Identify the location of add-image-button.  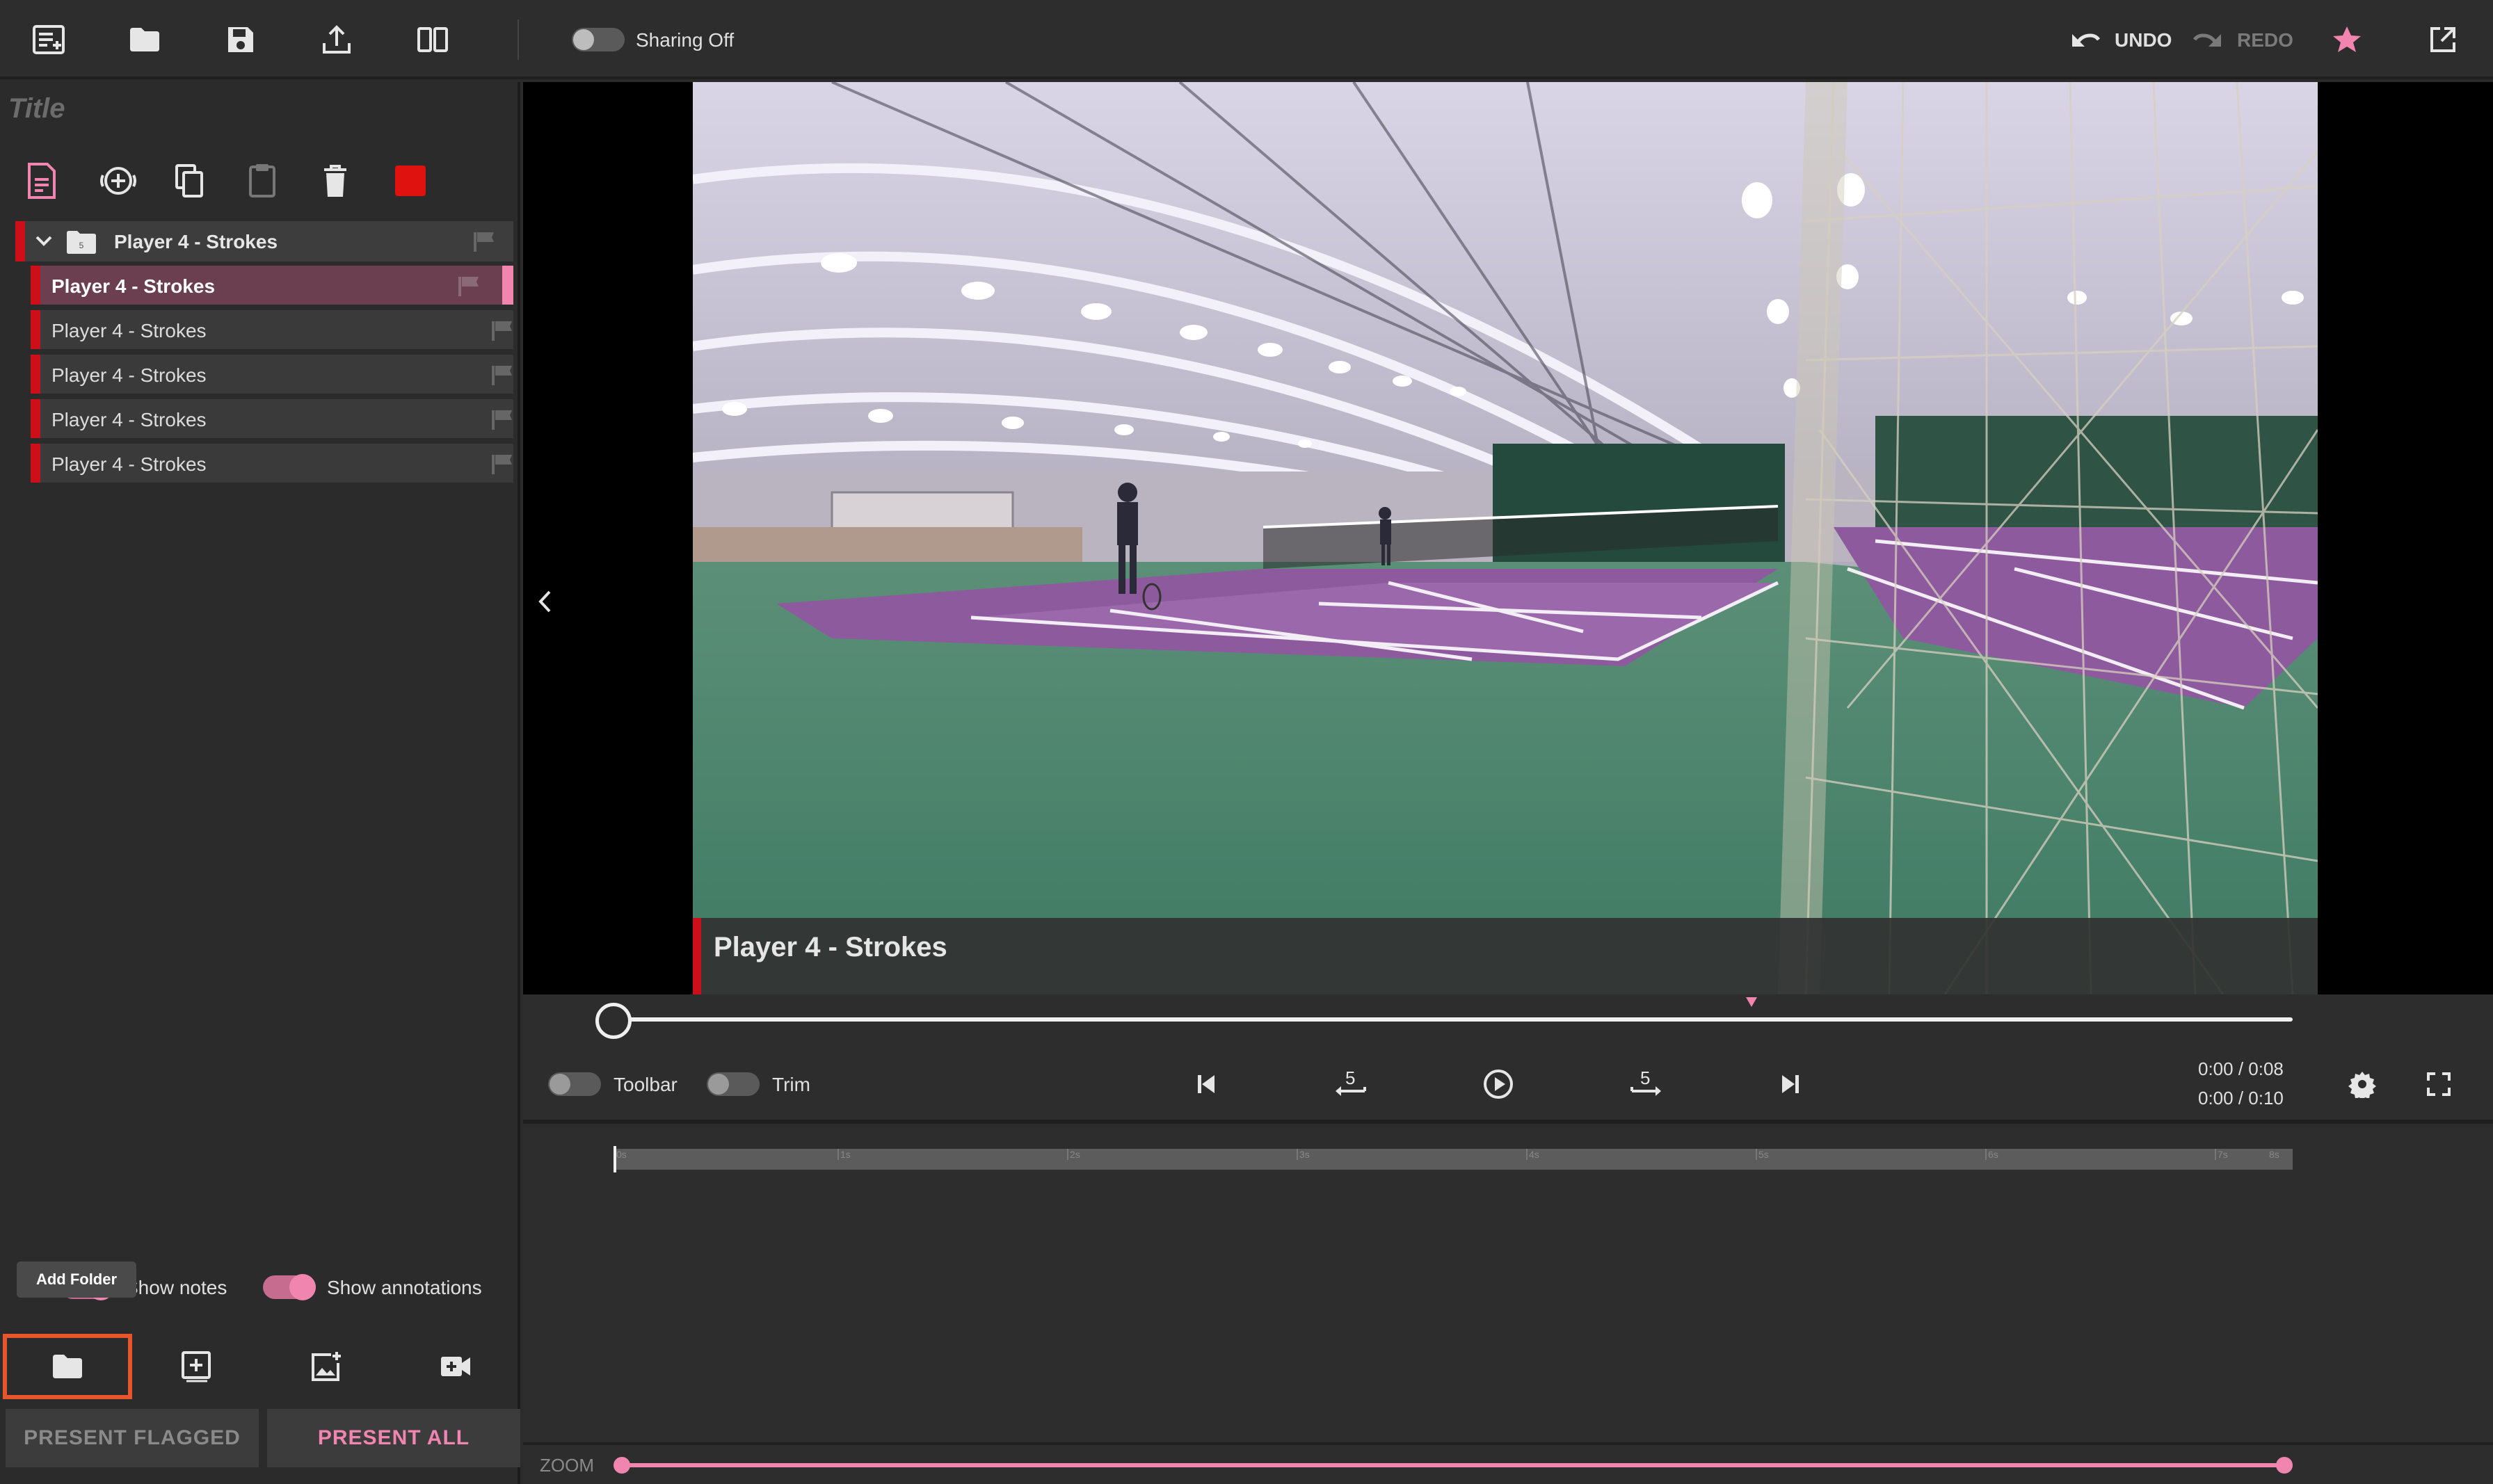
(326, 1366).